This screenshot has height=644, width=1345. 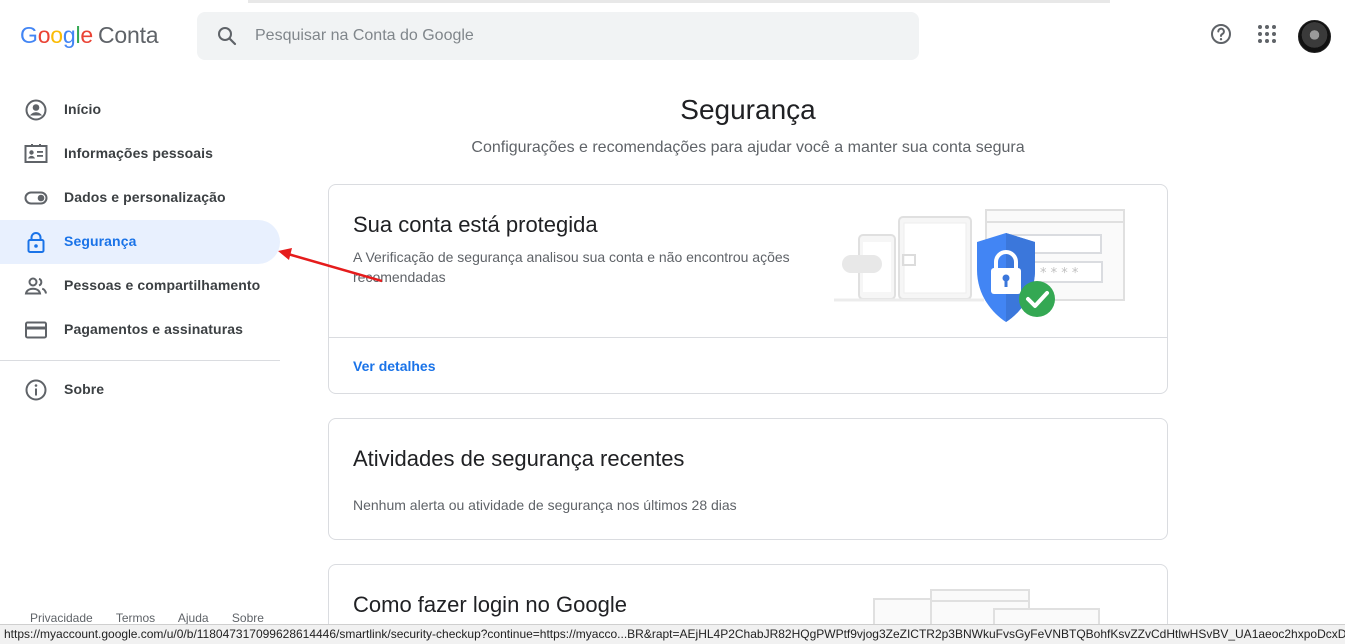 I want to click on sidebar-item-label: Dados e personalização, so click(x=145, y=197).